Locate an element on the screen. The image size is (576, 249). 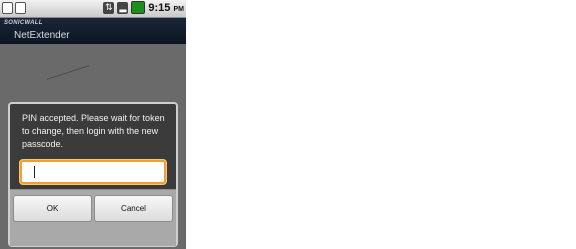
status-right-icons: ⇅ ▂ 9:15 PM is located at coordinates (143, 7).